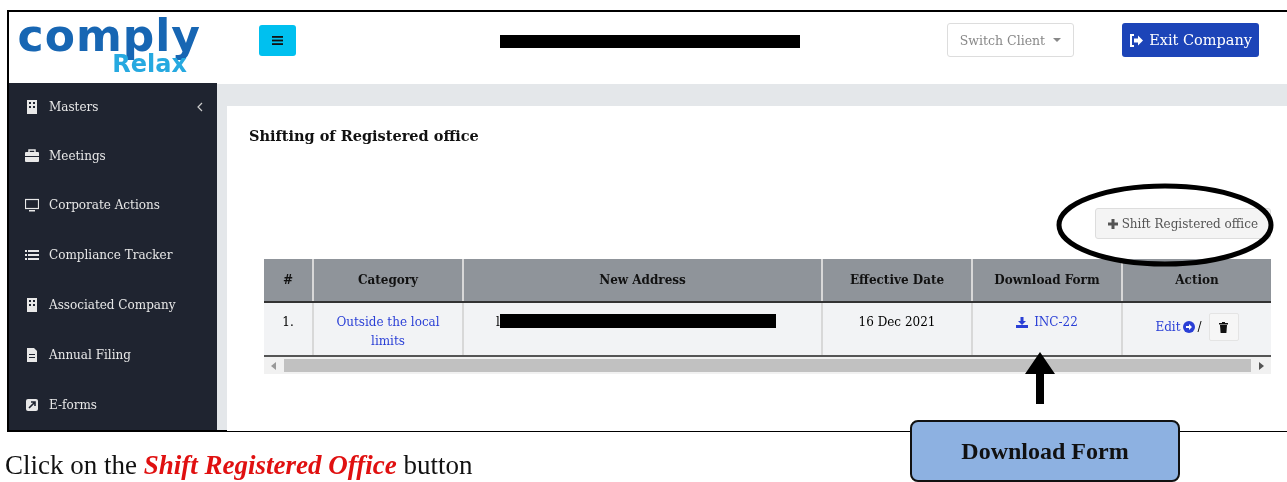 The image size is (1287, 482). Describe the element at coordinates (113, 355) in the screenshot. I see `sidebar-item: Annual Filing` at that location.